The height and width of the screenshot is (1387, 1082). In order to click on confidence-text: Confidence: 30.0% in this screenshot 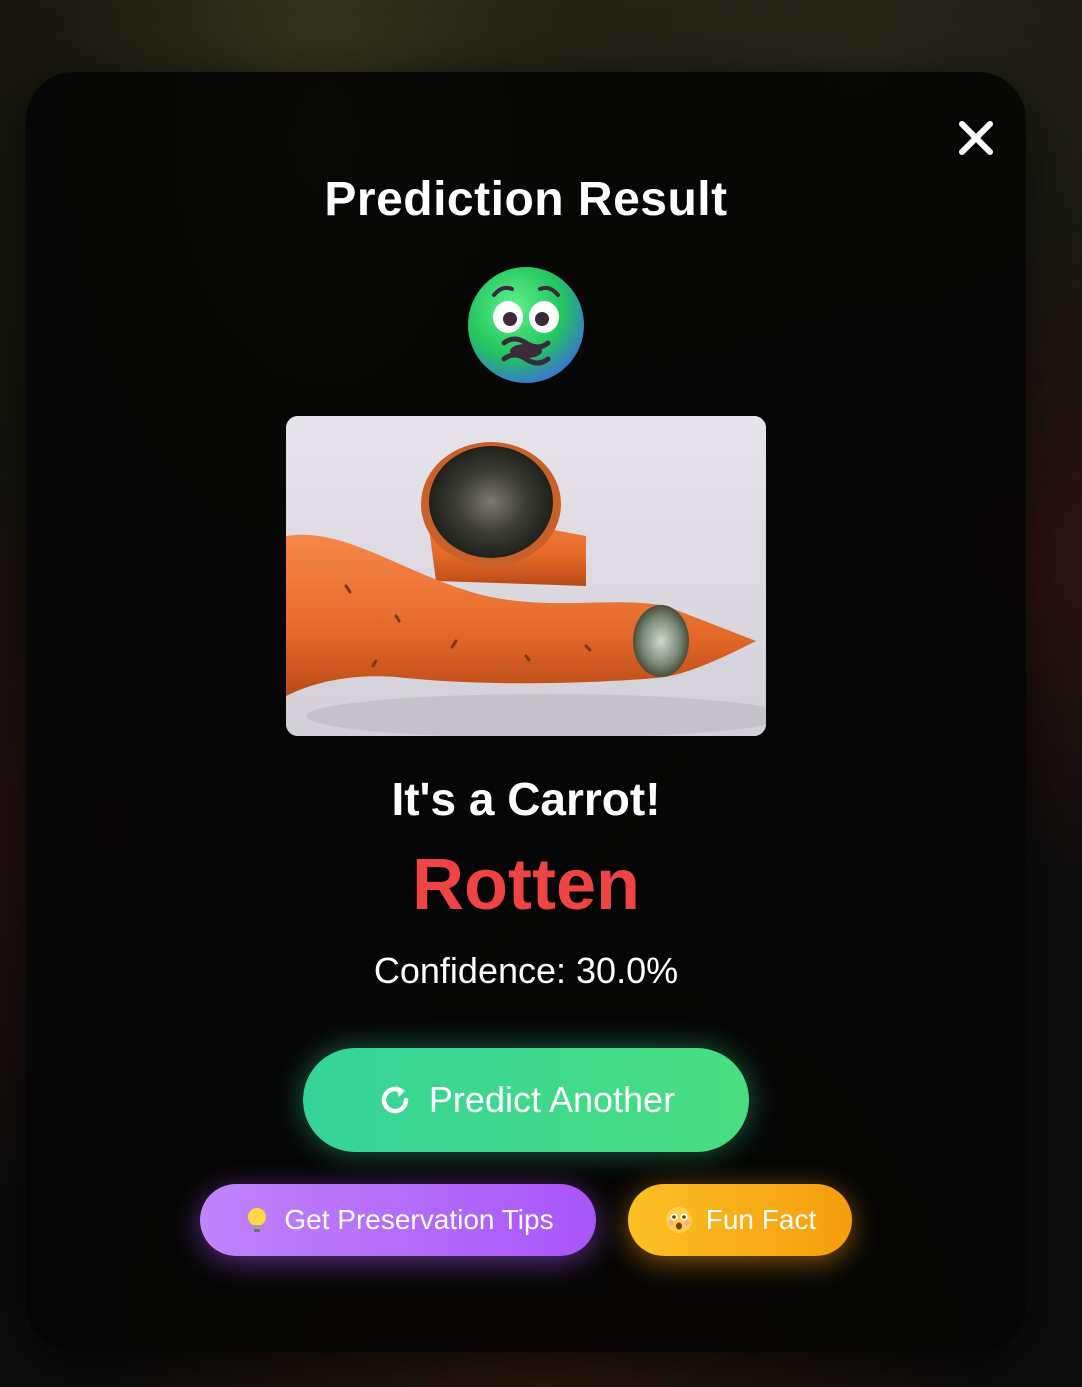, I will do `click(526, 970)`.